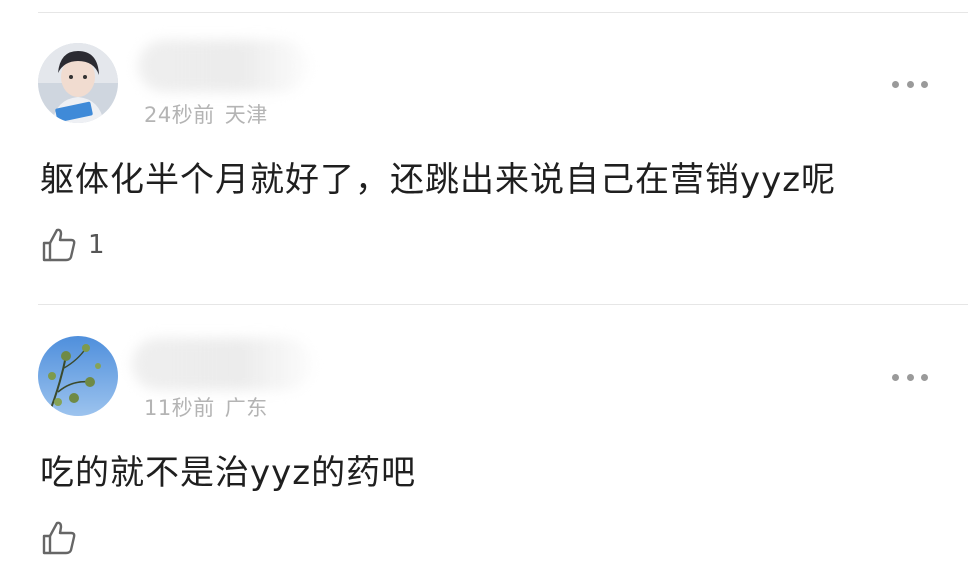  Describe the element at coordinates (179, 408) in the screenshot. I see `comment-time: 11秒前` at that location.